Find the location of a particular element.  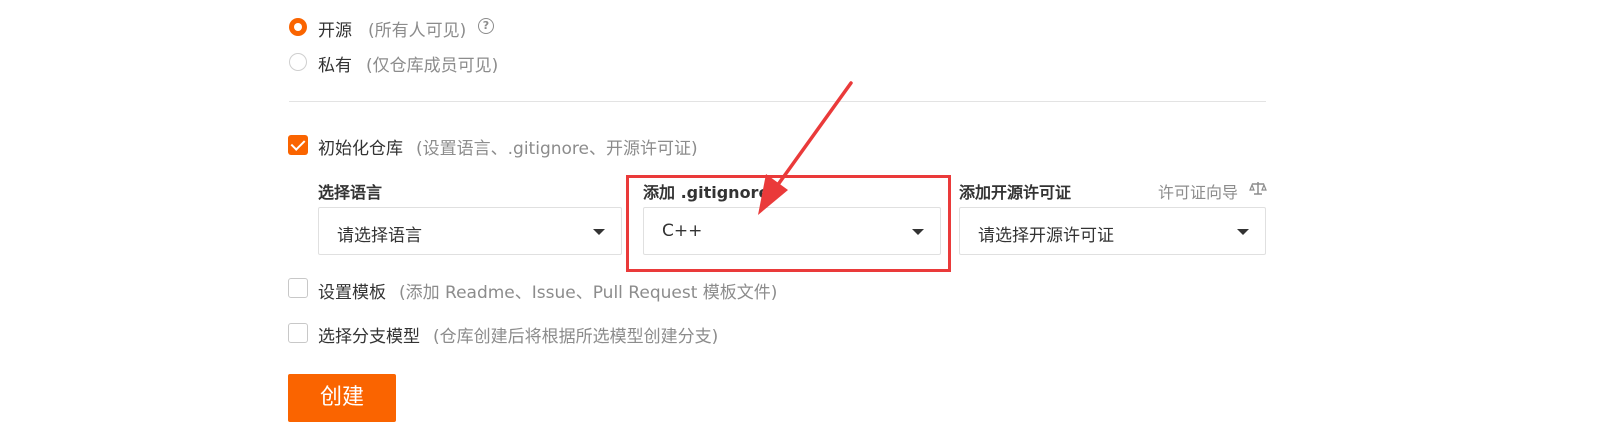

branch-model-label: 选择分支模型 is located at coordinates (369, 337).